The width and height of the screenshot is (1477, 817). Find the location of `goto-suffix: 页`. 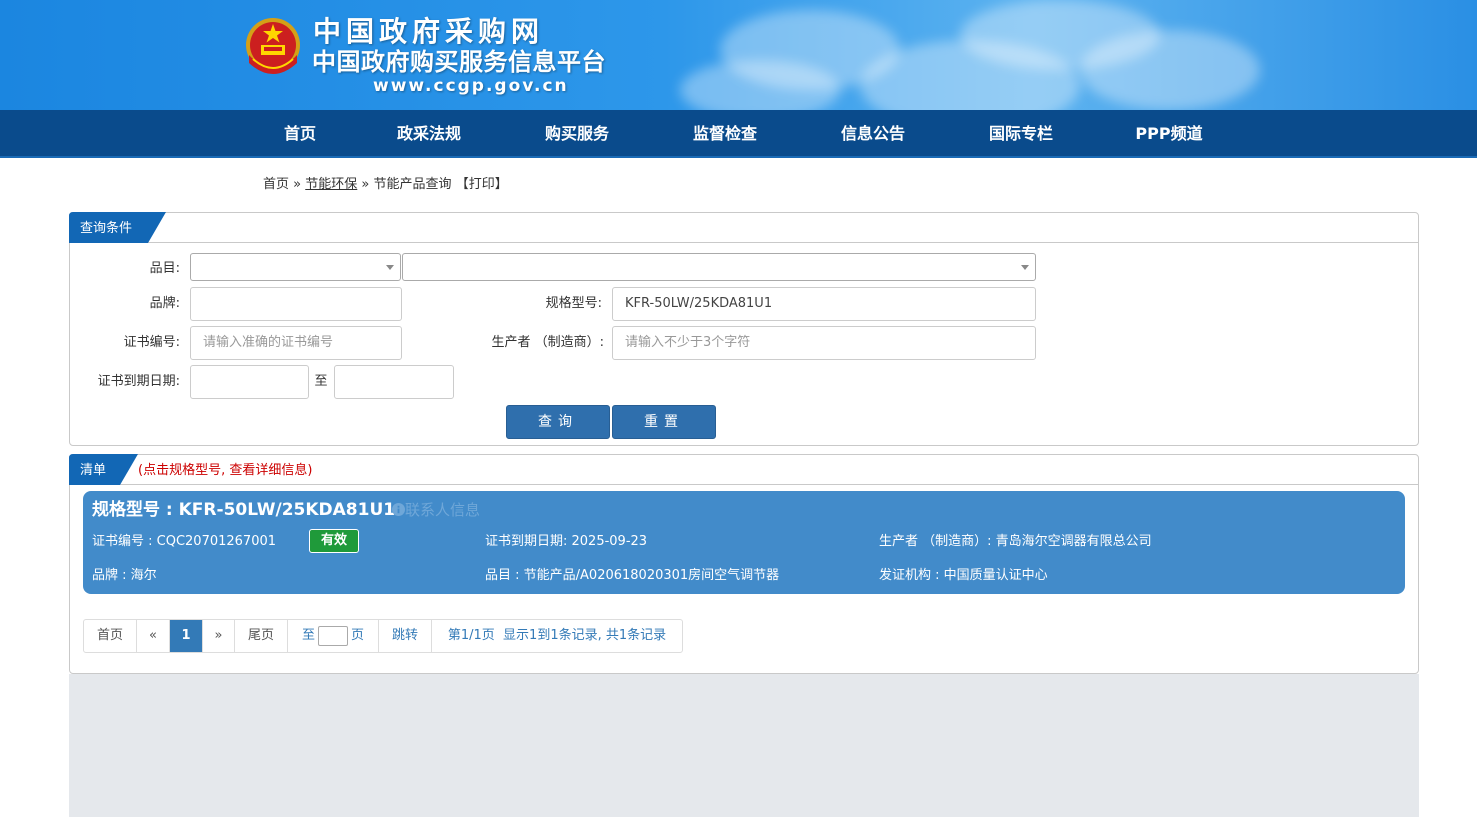

goto-suffix: 页 is located at coordinates (358, 635).